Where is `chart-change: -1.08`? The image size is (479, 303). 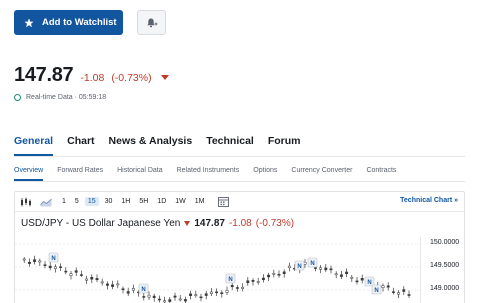 chart-change: -1.08 is located at coordinates (240, 223).